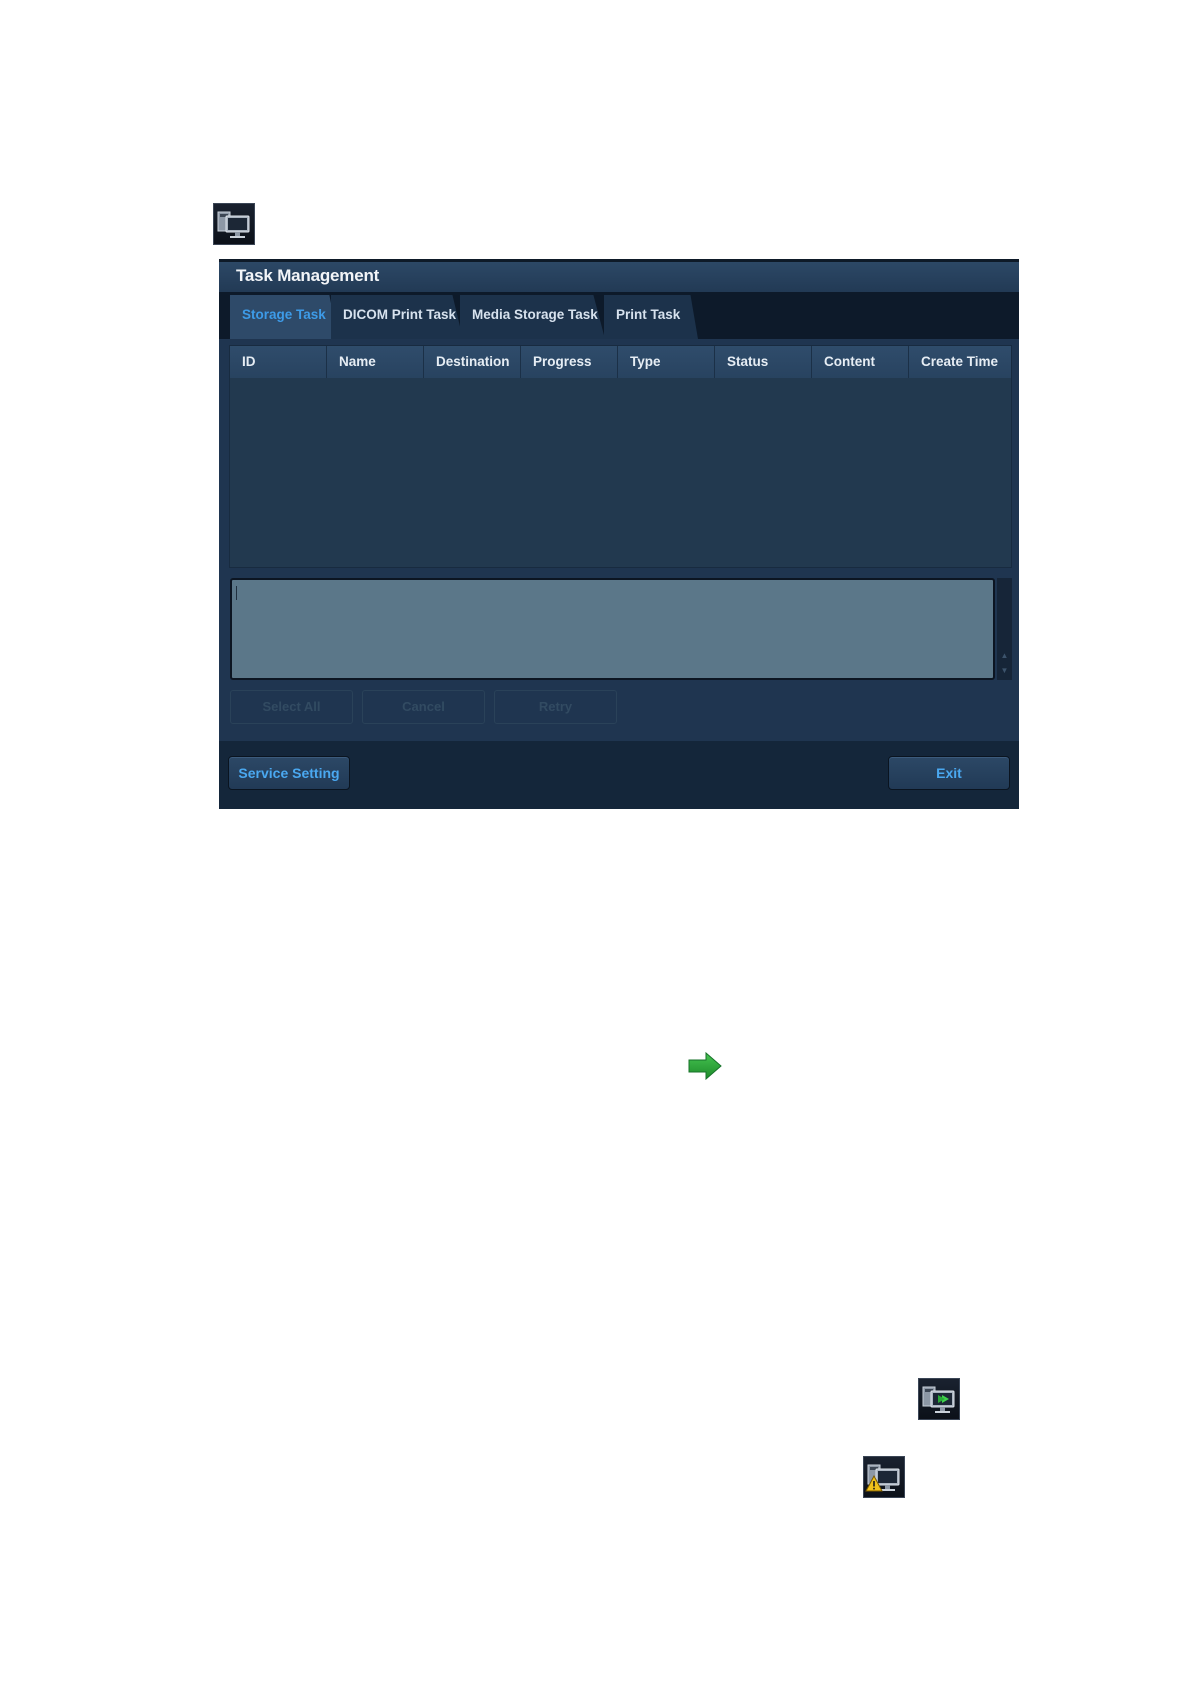  I want to click on scroll-down-arrow-icon: ▼, so click(1004, 670).